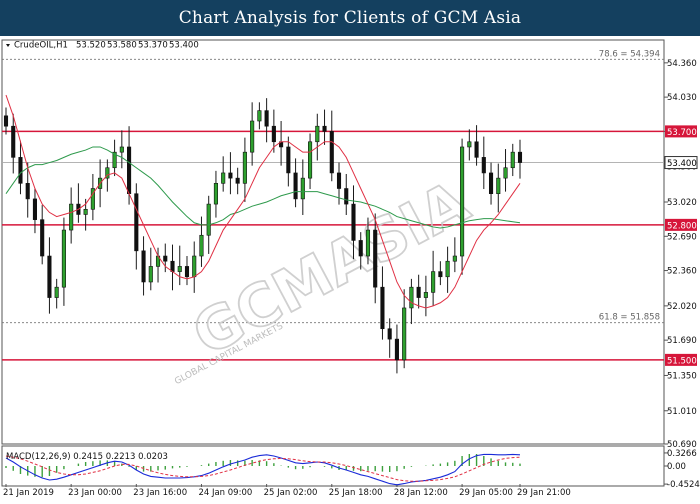 Image resolution: width=700 pixels, height=504 pixels. What do you see at coordinates (291, 493) in the screenshot?
I see `x-tick-label: 25 Jan 02:00` at bounding box center [291, 493].